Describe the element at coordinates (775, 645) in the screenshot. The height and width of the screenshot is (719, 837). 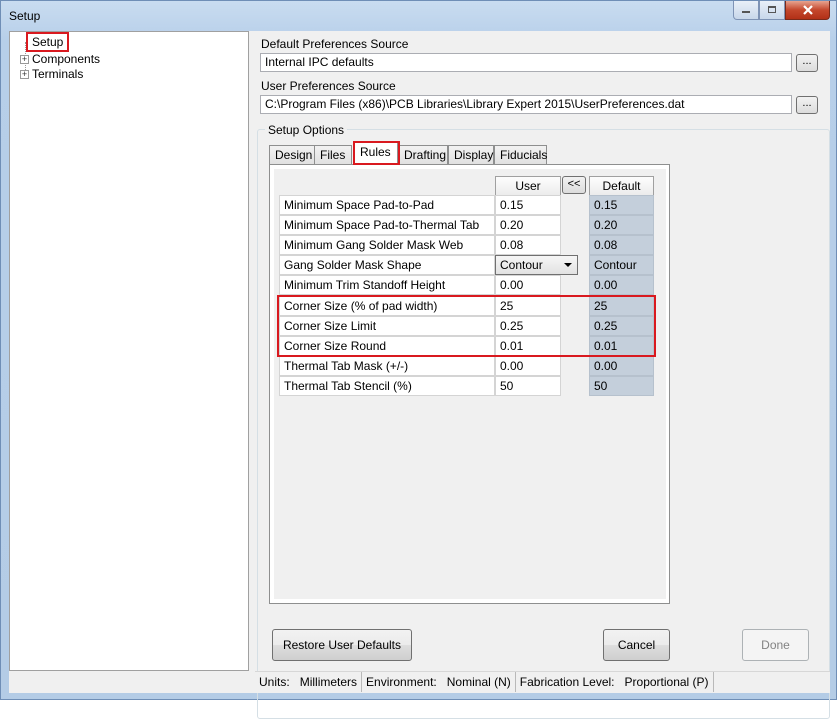
I see `done-button: Done` at that location.